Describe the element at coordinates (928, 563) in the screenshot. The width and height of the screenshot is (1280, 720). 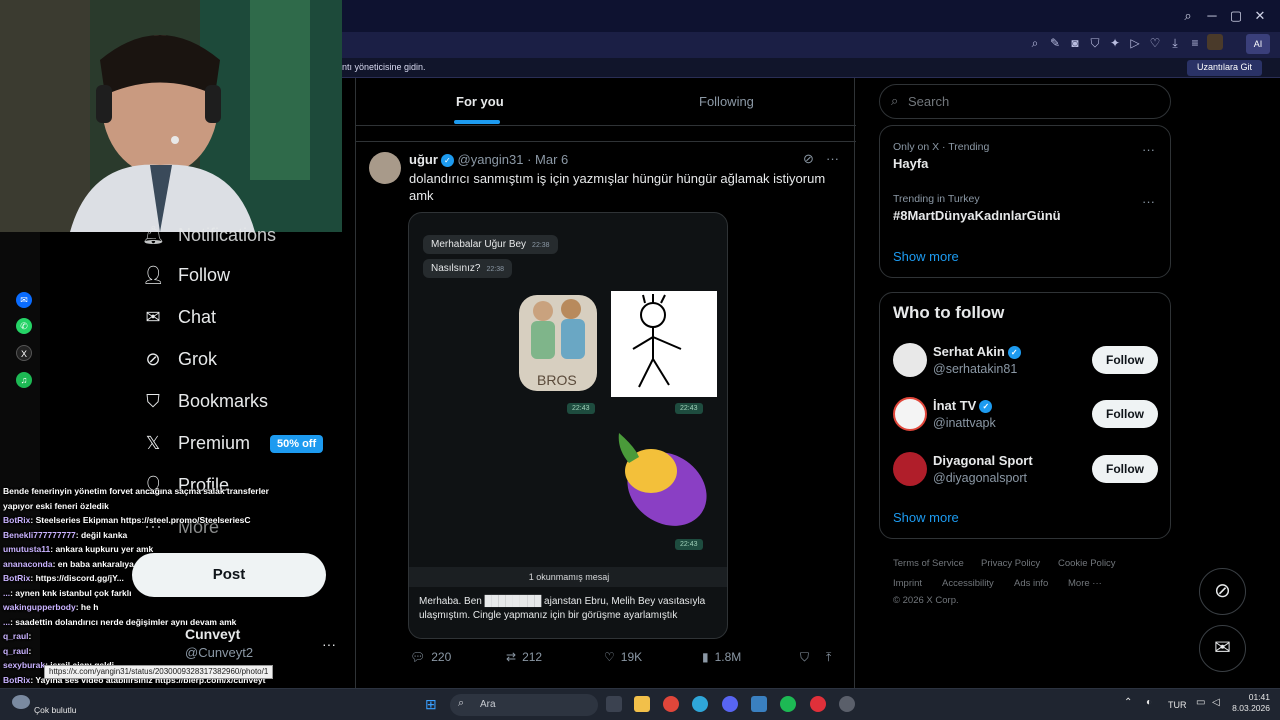
I see `footer-link: Terms of Service` at that location.